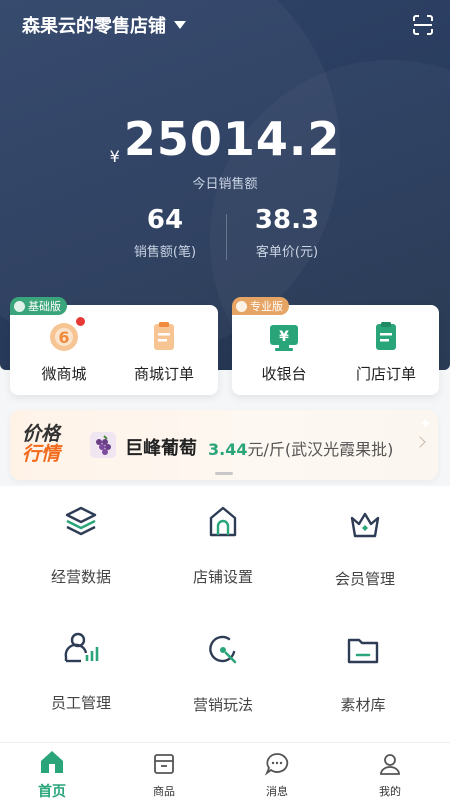 The height and width of the screenshot is (801, 450). Describe the element at coordinates (164, 775) in the screenshot. I see `tab-products: 商品` at that location.